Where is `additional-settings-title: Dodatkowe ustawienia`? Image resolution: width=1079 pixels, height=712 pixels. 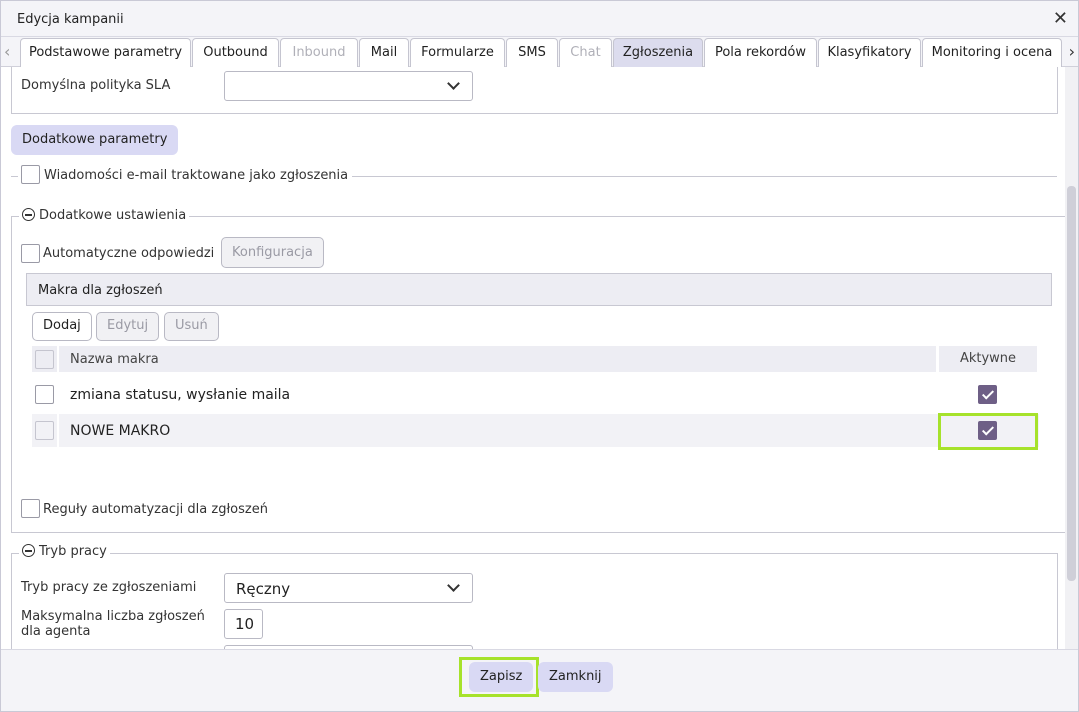 additional-settings-title: Dodatkowe ustawienia is located at coordinates (113, 215).